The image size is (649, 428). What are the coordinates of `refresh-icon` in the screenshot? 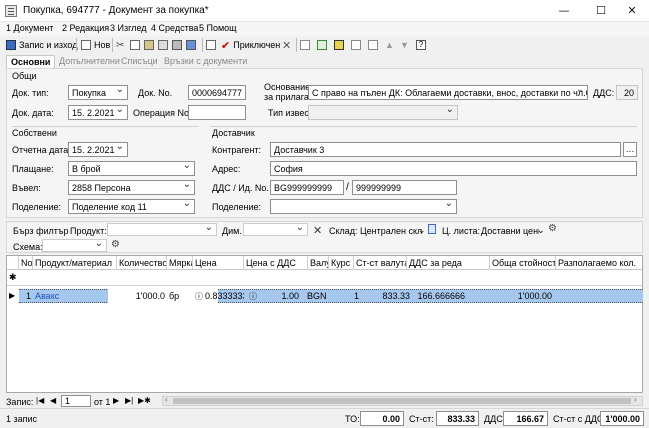 It's located at (323, 45).